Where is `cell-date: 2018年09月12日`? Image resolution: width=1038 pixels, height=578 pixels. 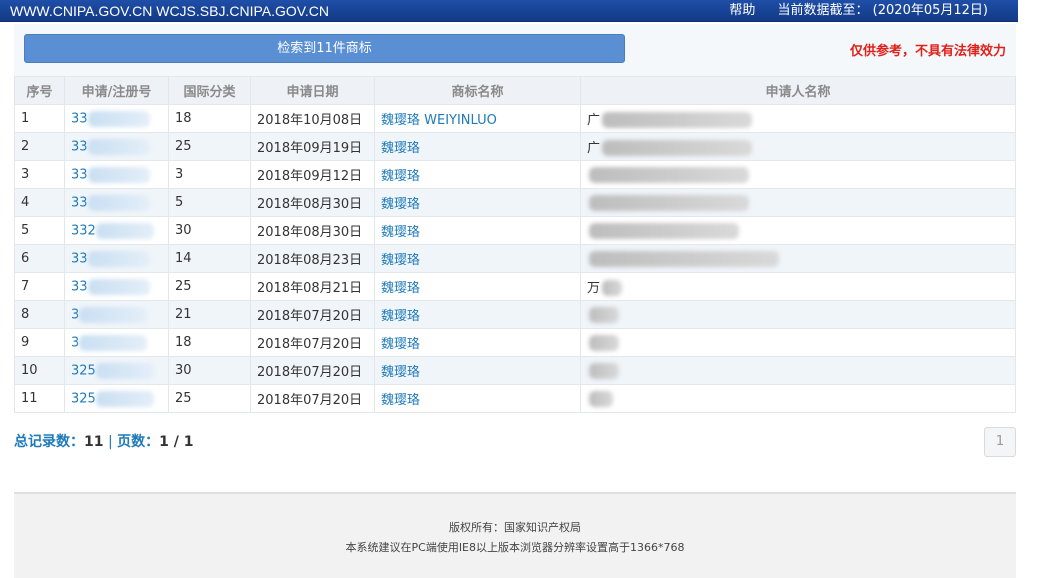
cell-date: 2018年09月12日 is located at coordinates (312, 174).